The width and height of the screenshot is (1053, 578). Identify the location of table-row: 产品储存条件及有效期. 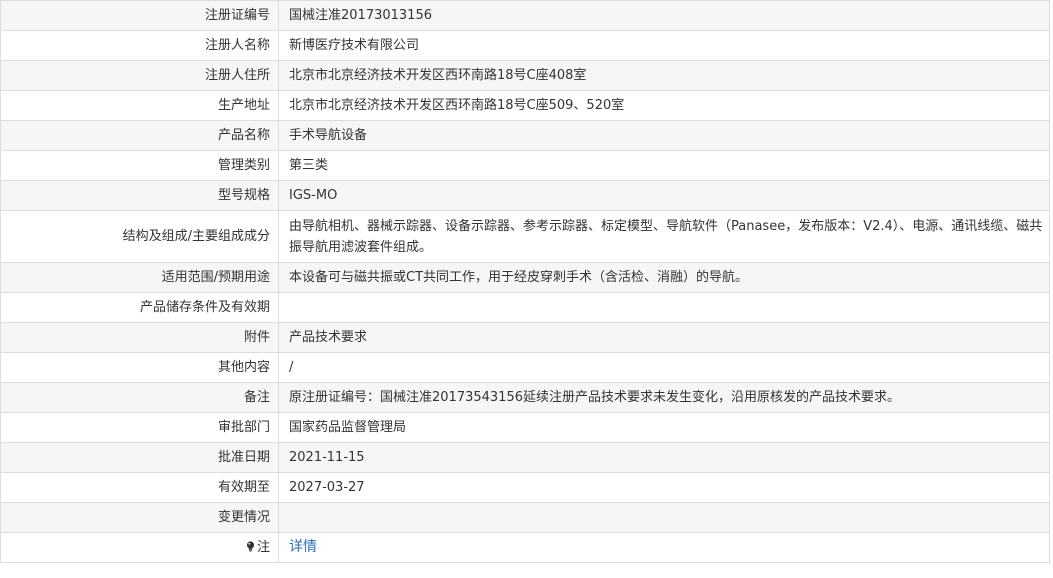
(525, 307).